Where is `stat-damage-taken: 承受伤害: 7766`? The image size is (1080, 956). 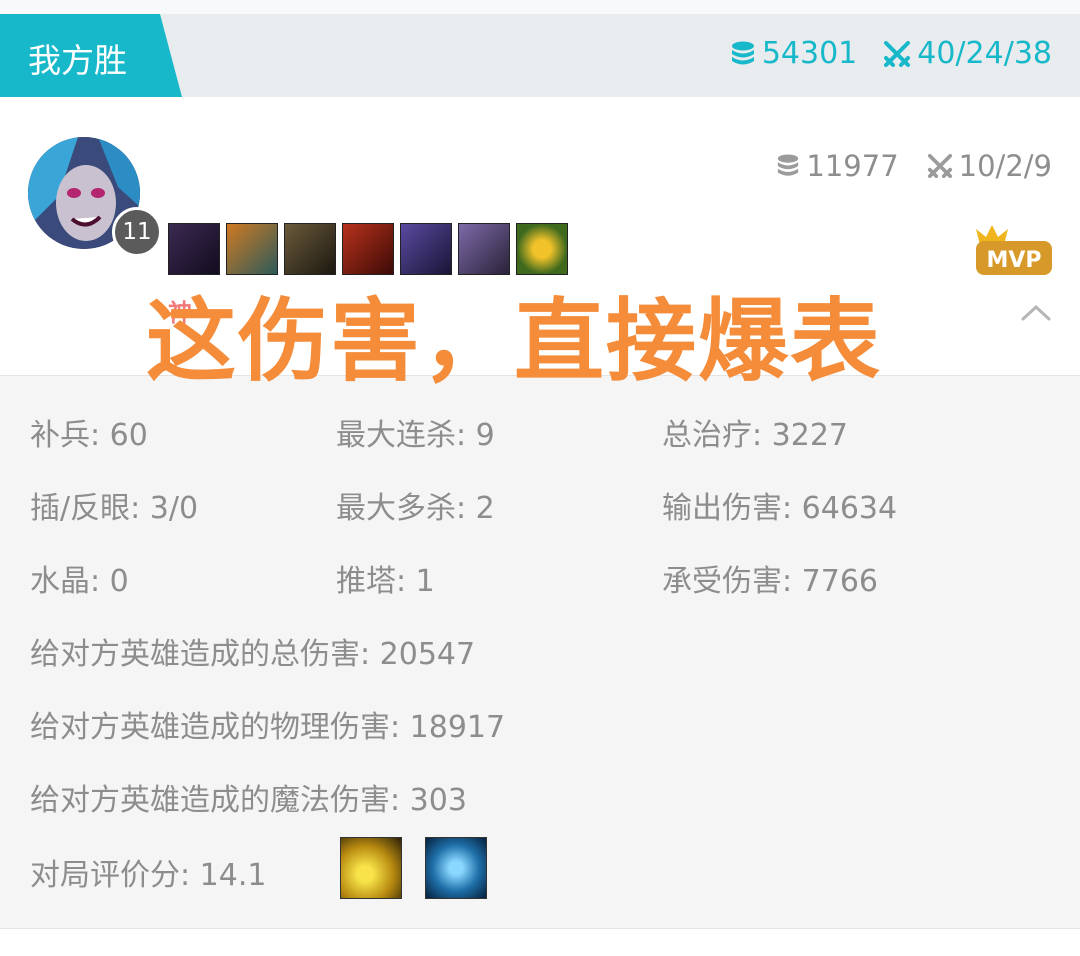
stat-damage-taken: 承受伤害: 7766 is located at coordinates (770, 581).